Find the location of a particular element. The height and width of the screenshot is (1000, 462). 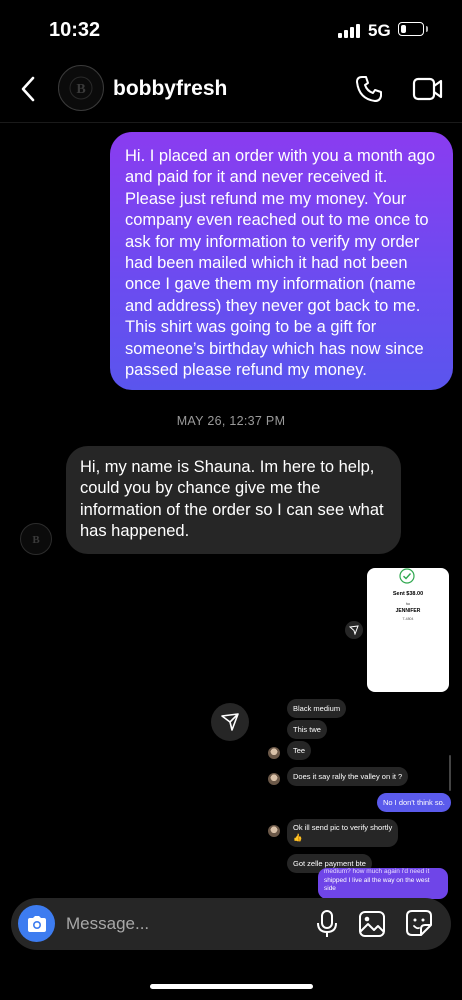

network-label: 5G is located at coordinates (379, 30).